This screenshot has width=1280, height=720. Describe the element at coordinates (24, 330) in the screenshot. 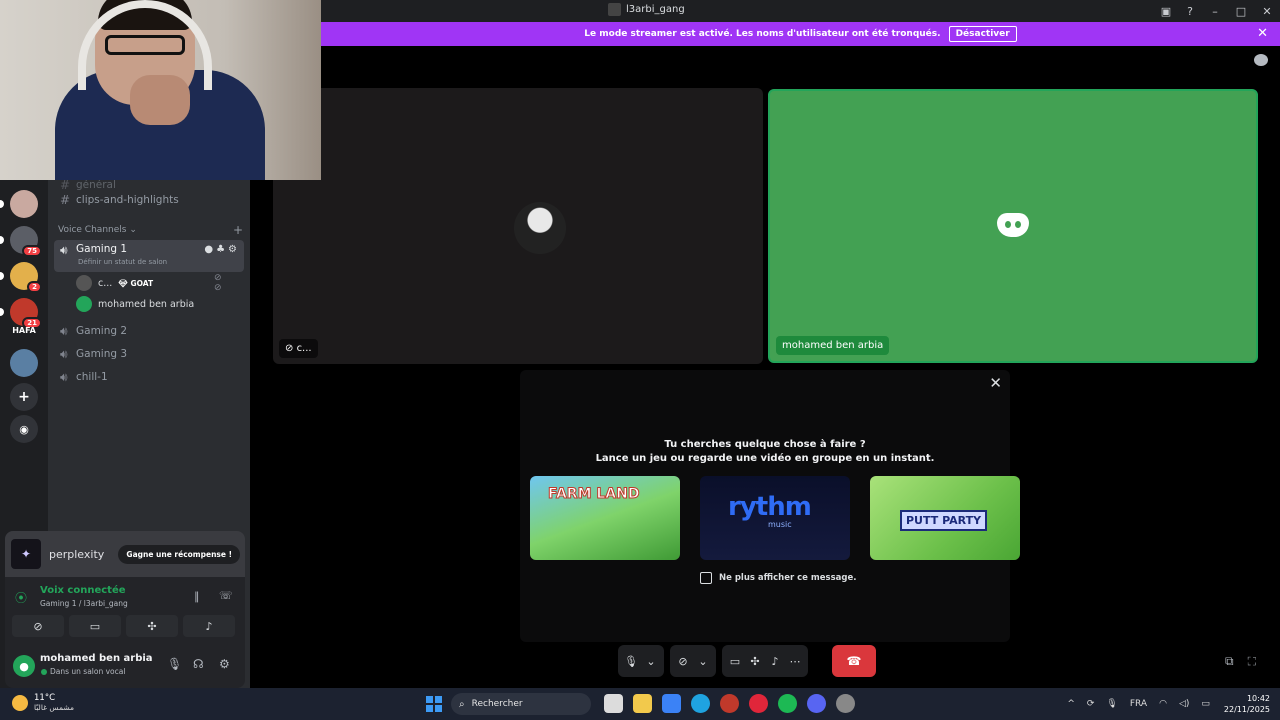

I see `server-icon-hafa: HAFA` at that location.